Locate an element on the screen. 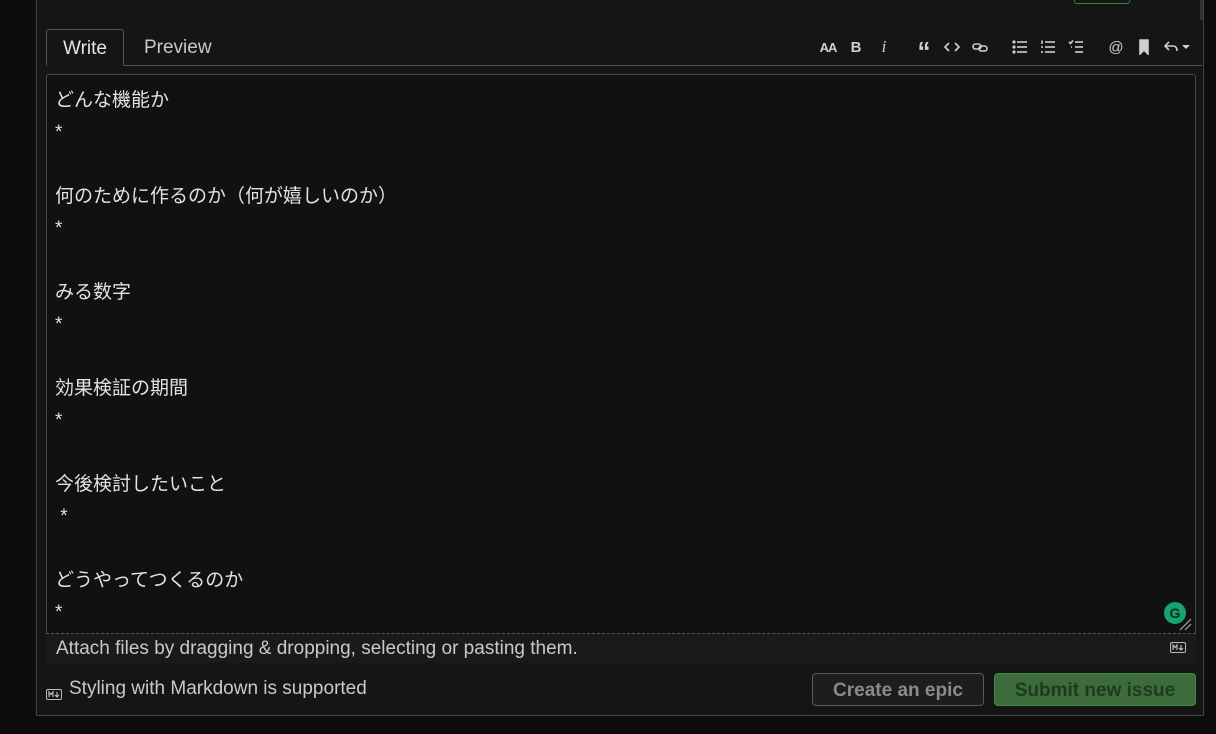 The width and height of the screenshot is (1216, 734). tab-preview: Preview is located at coordinates (176, 47).